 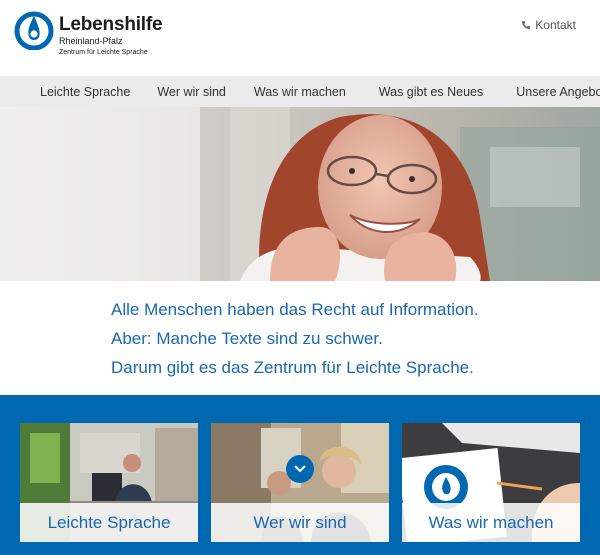 I want to click on card-label: Leichte Sprache, so click(x=109, y=522).